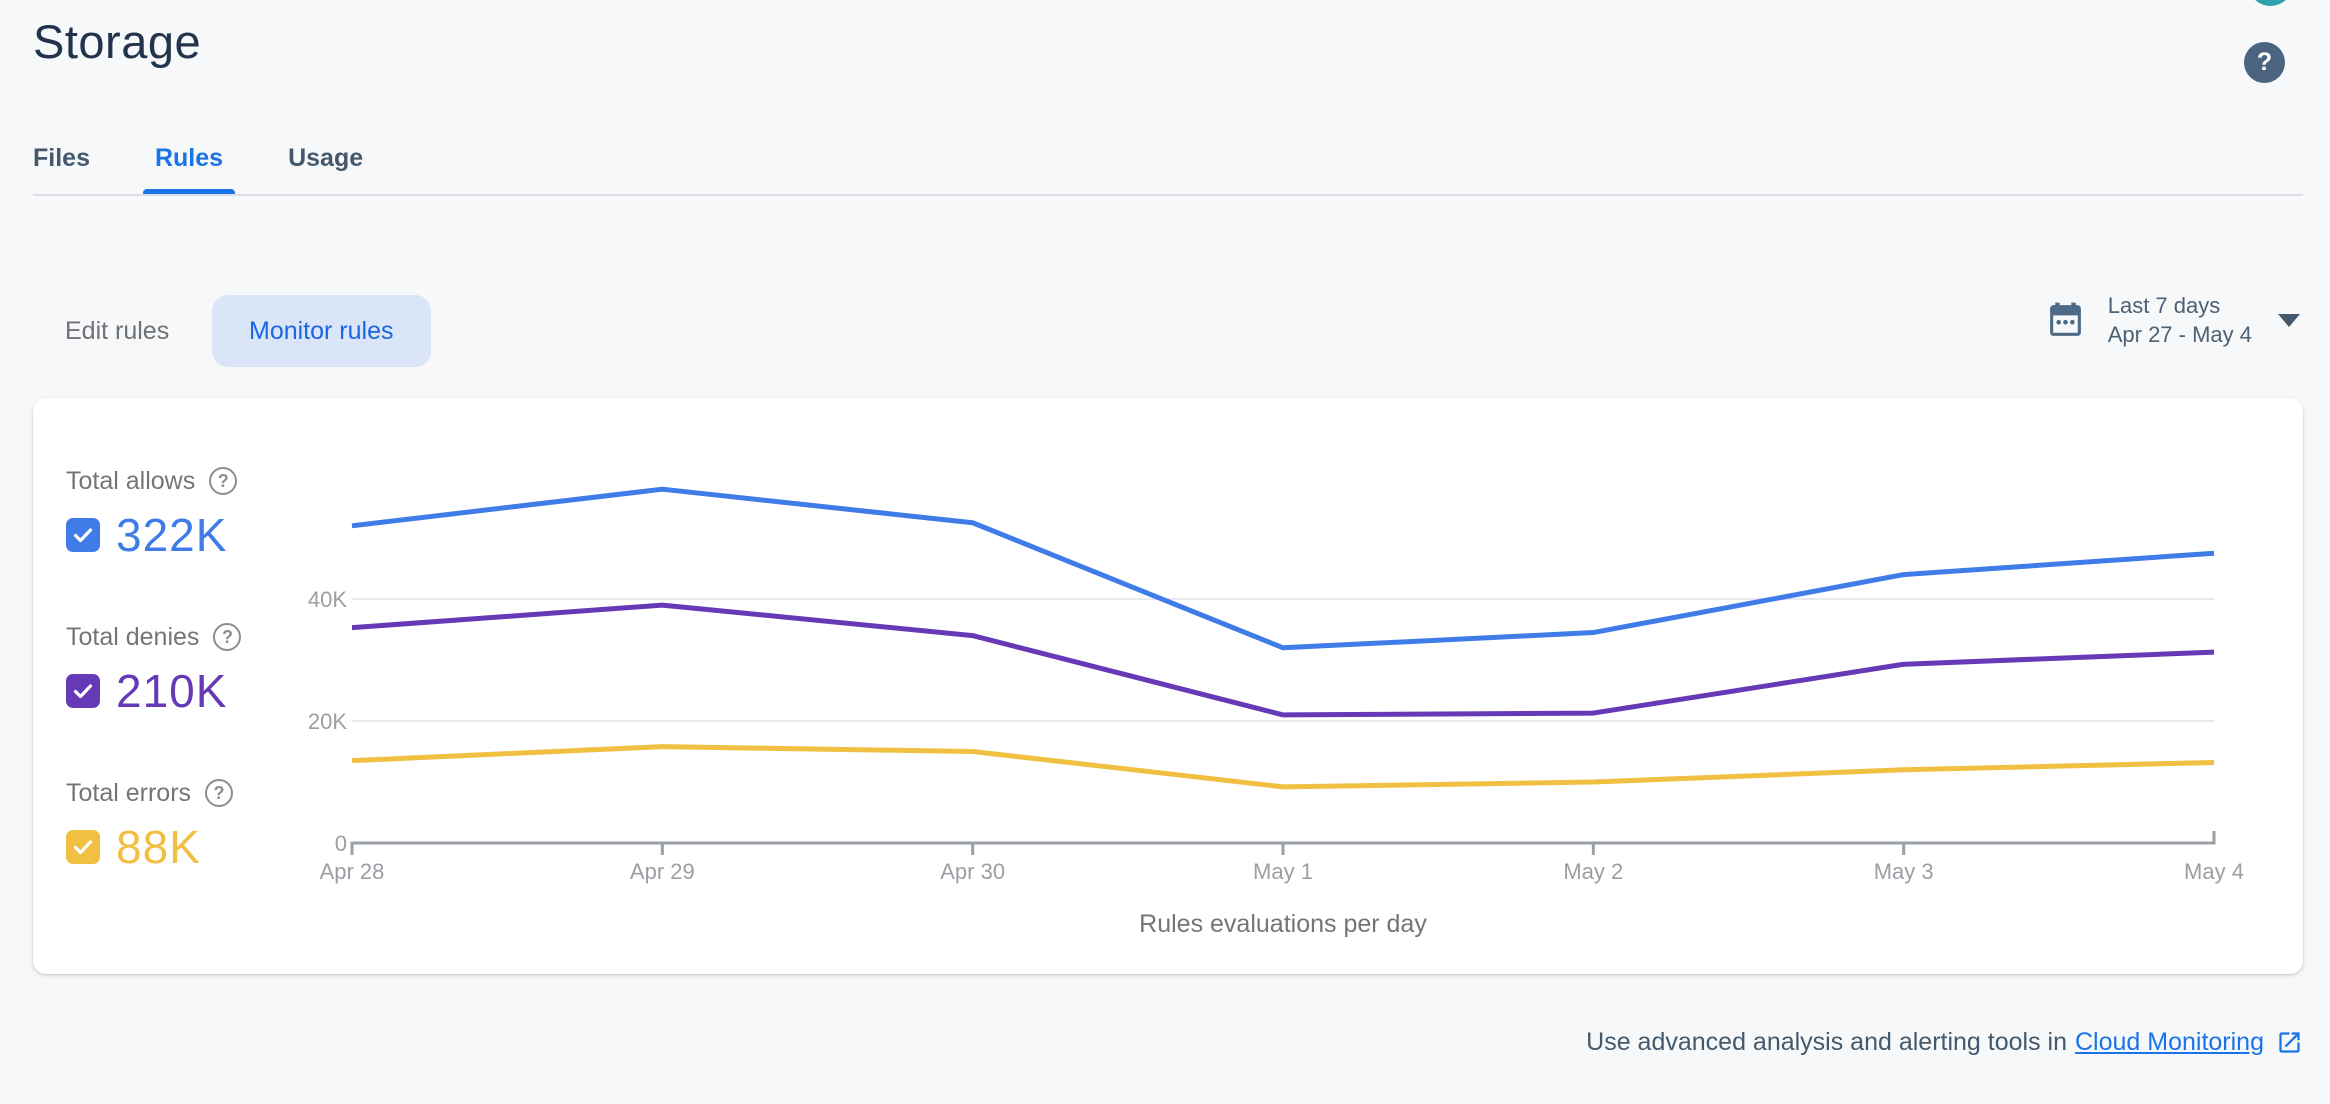 This screenshot has height=1104, width=2330. What do you see at coordinates (2169, 1042) in the screenshot?
I see `cloud-monitoring-link: Cloud Monitoring` at bounding box center [2169, 1042].